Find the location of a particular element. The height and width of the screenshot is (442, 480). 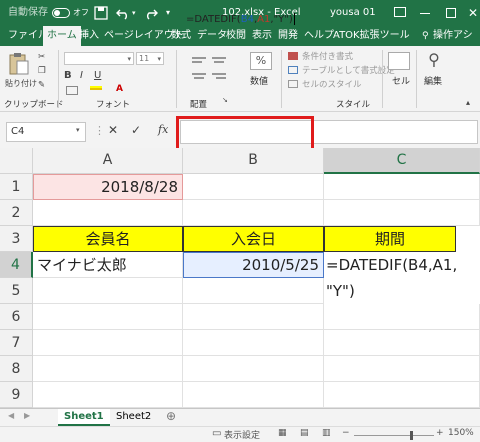

cell-b1 is located at coordinates (253, 187).